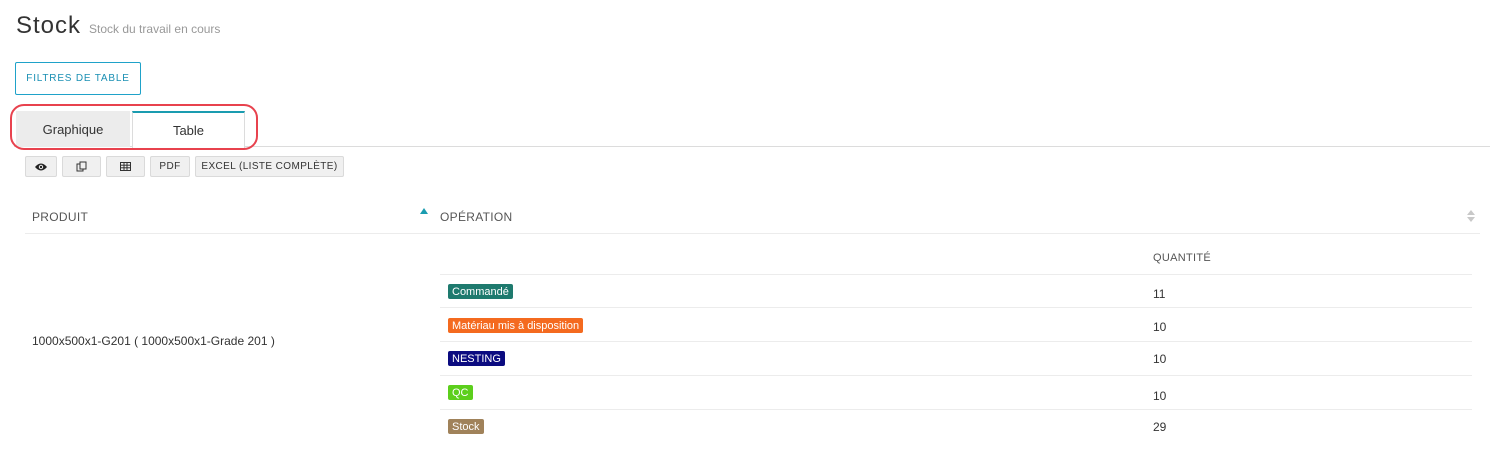  I want to click on operation-badge-materiau: Matériau mis à disposition, so click(516, 325).